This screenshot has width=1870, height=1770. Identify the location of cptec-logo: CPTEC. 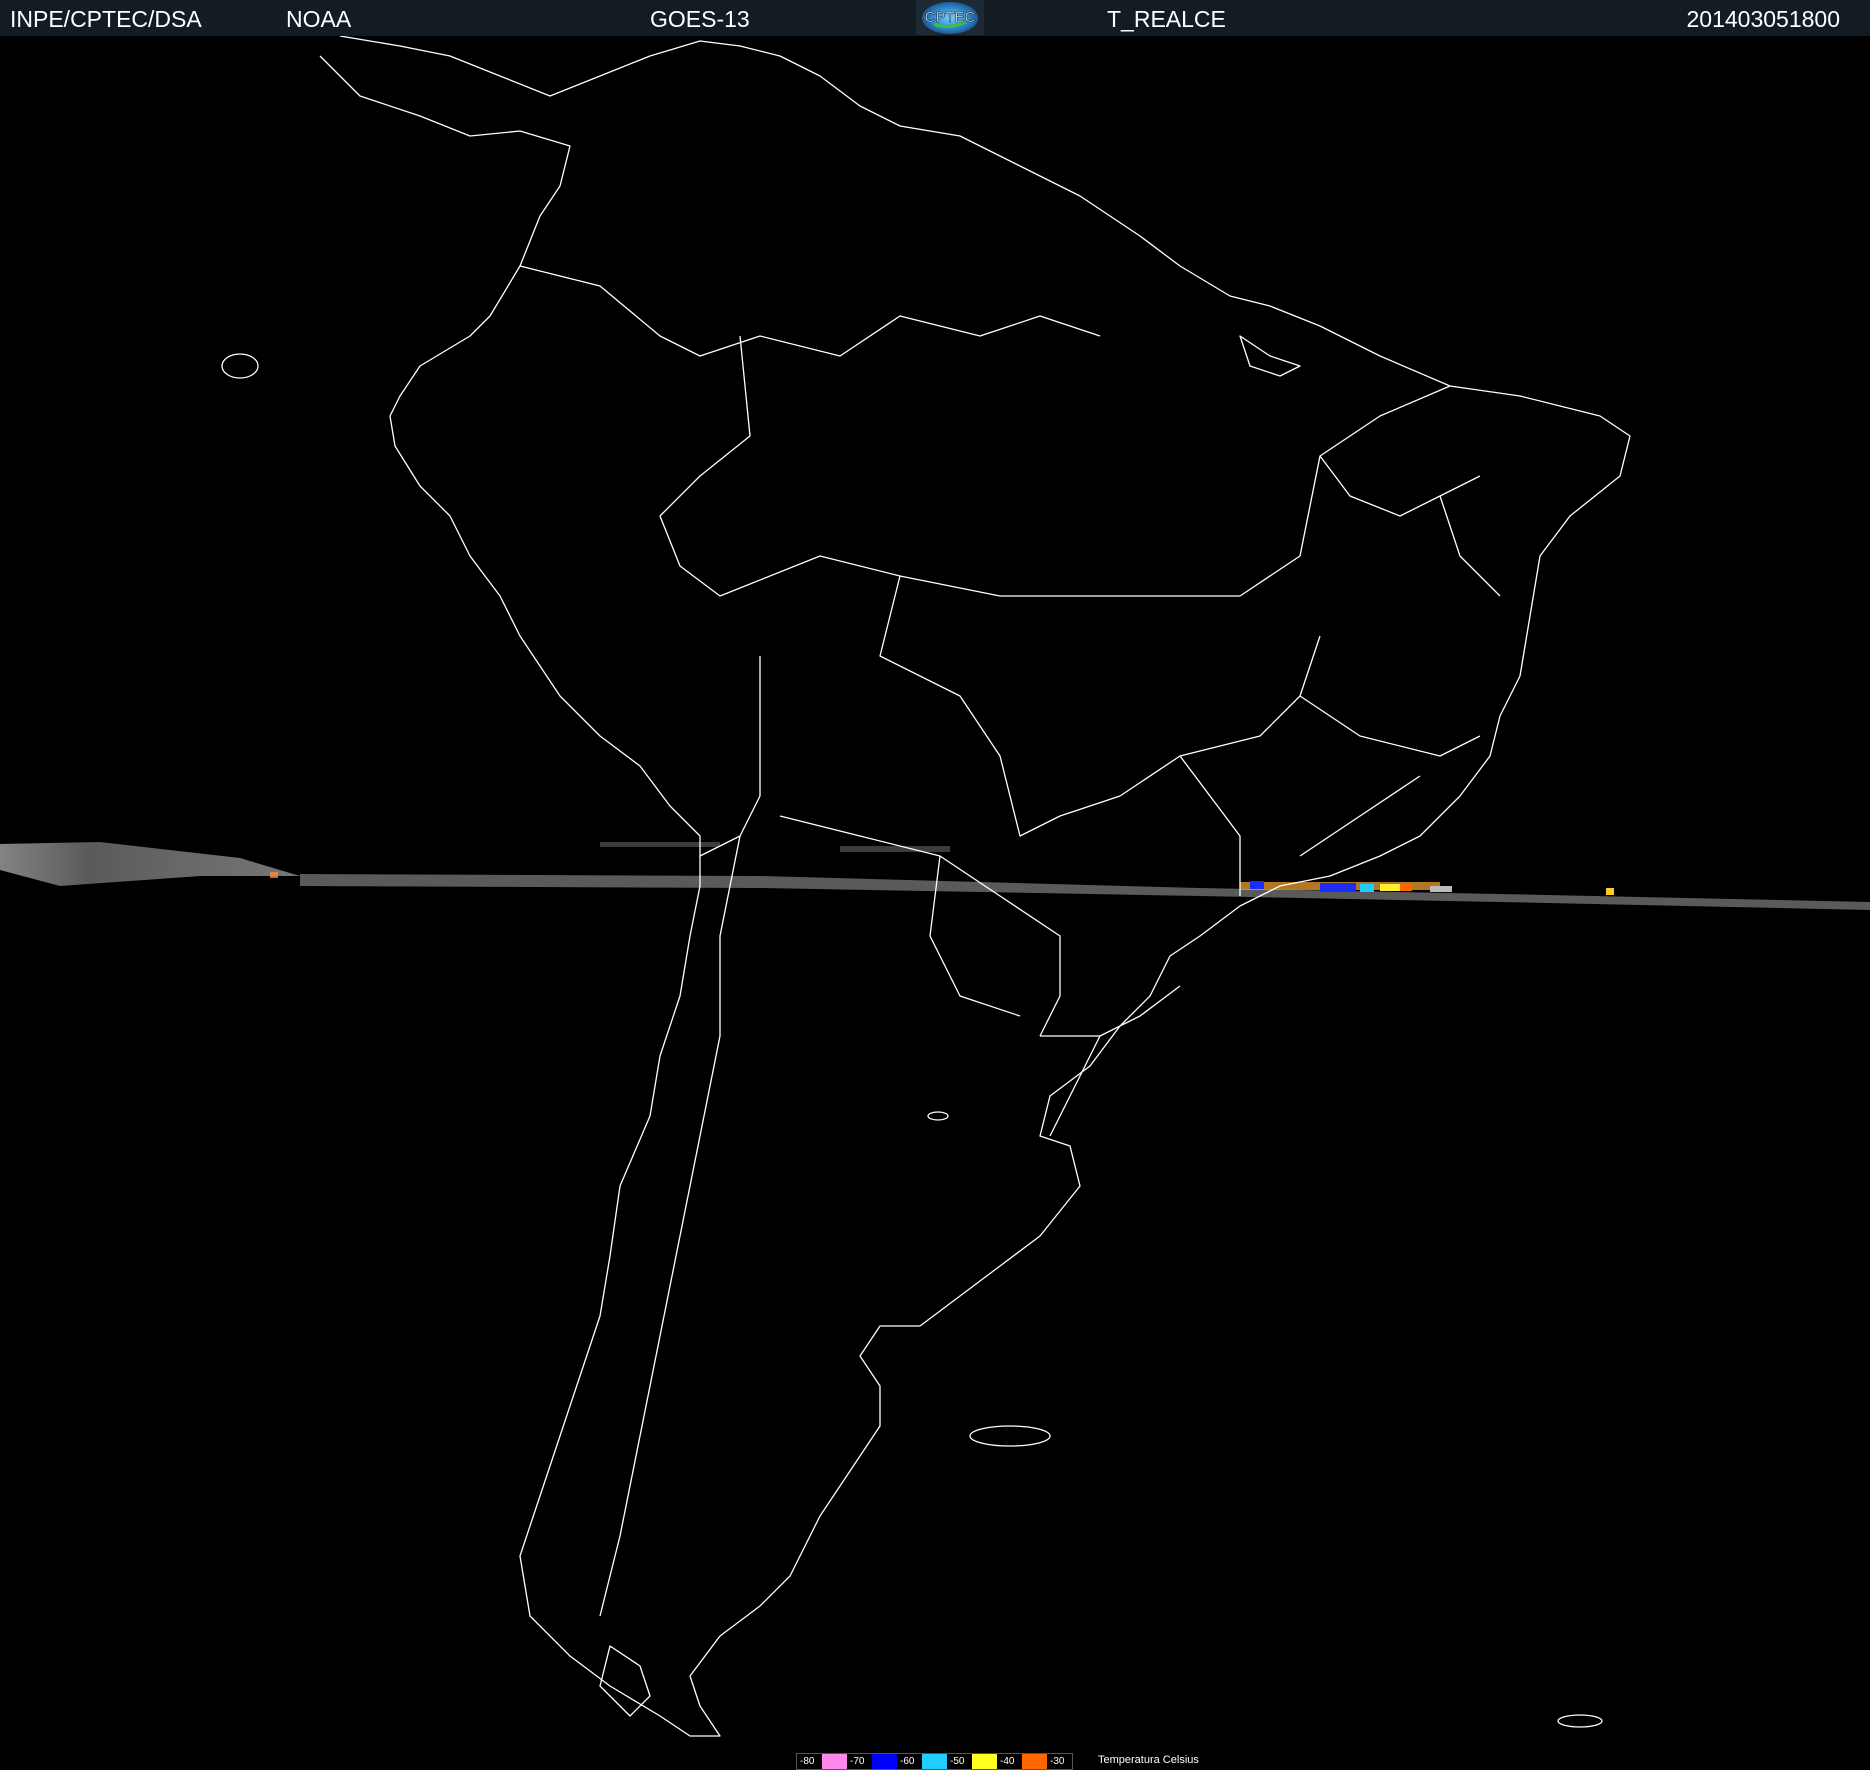
(950, 17).